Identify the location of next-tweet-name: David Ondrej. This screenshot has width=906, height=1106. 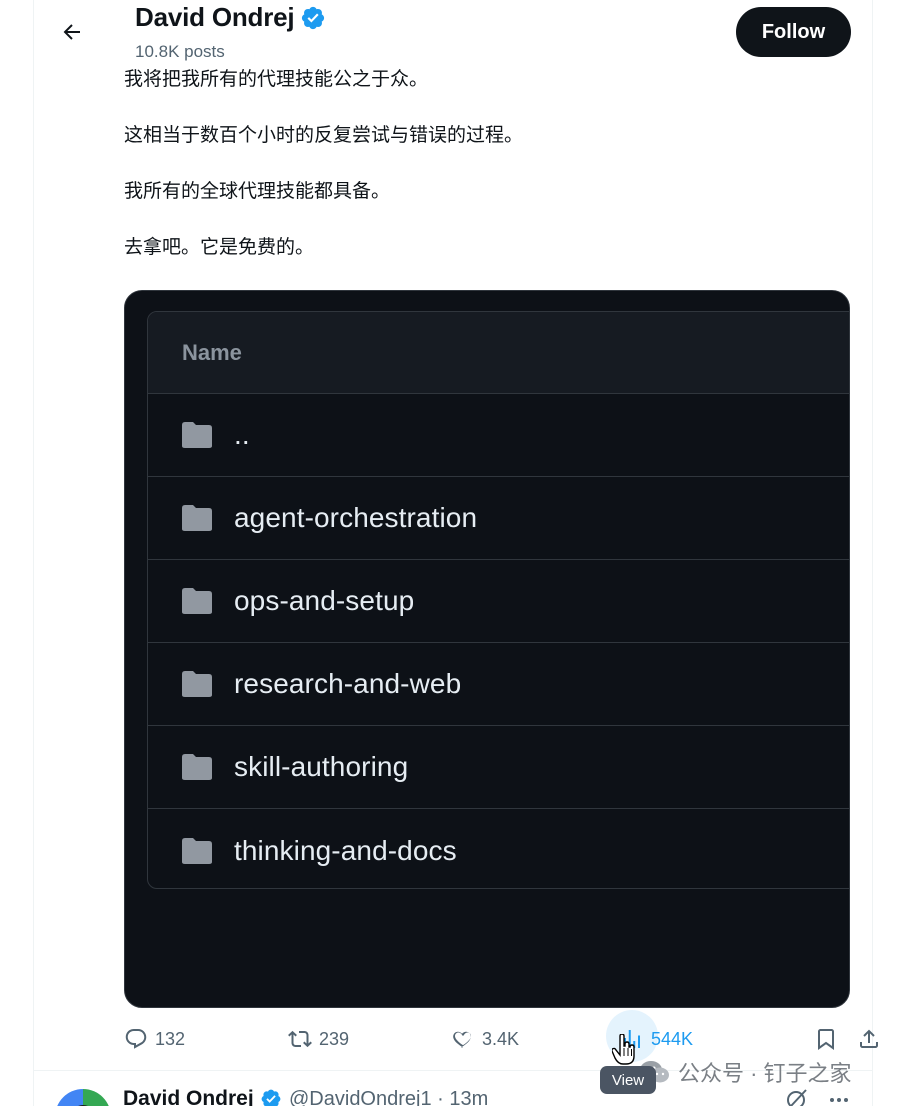
(188, 1096).